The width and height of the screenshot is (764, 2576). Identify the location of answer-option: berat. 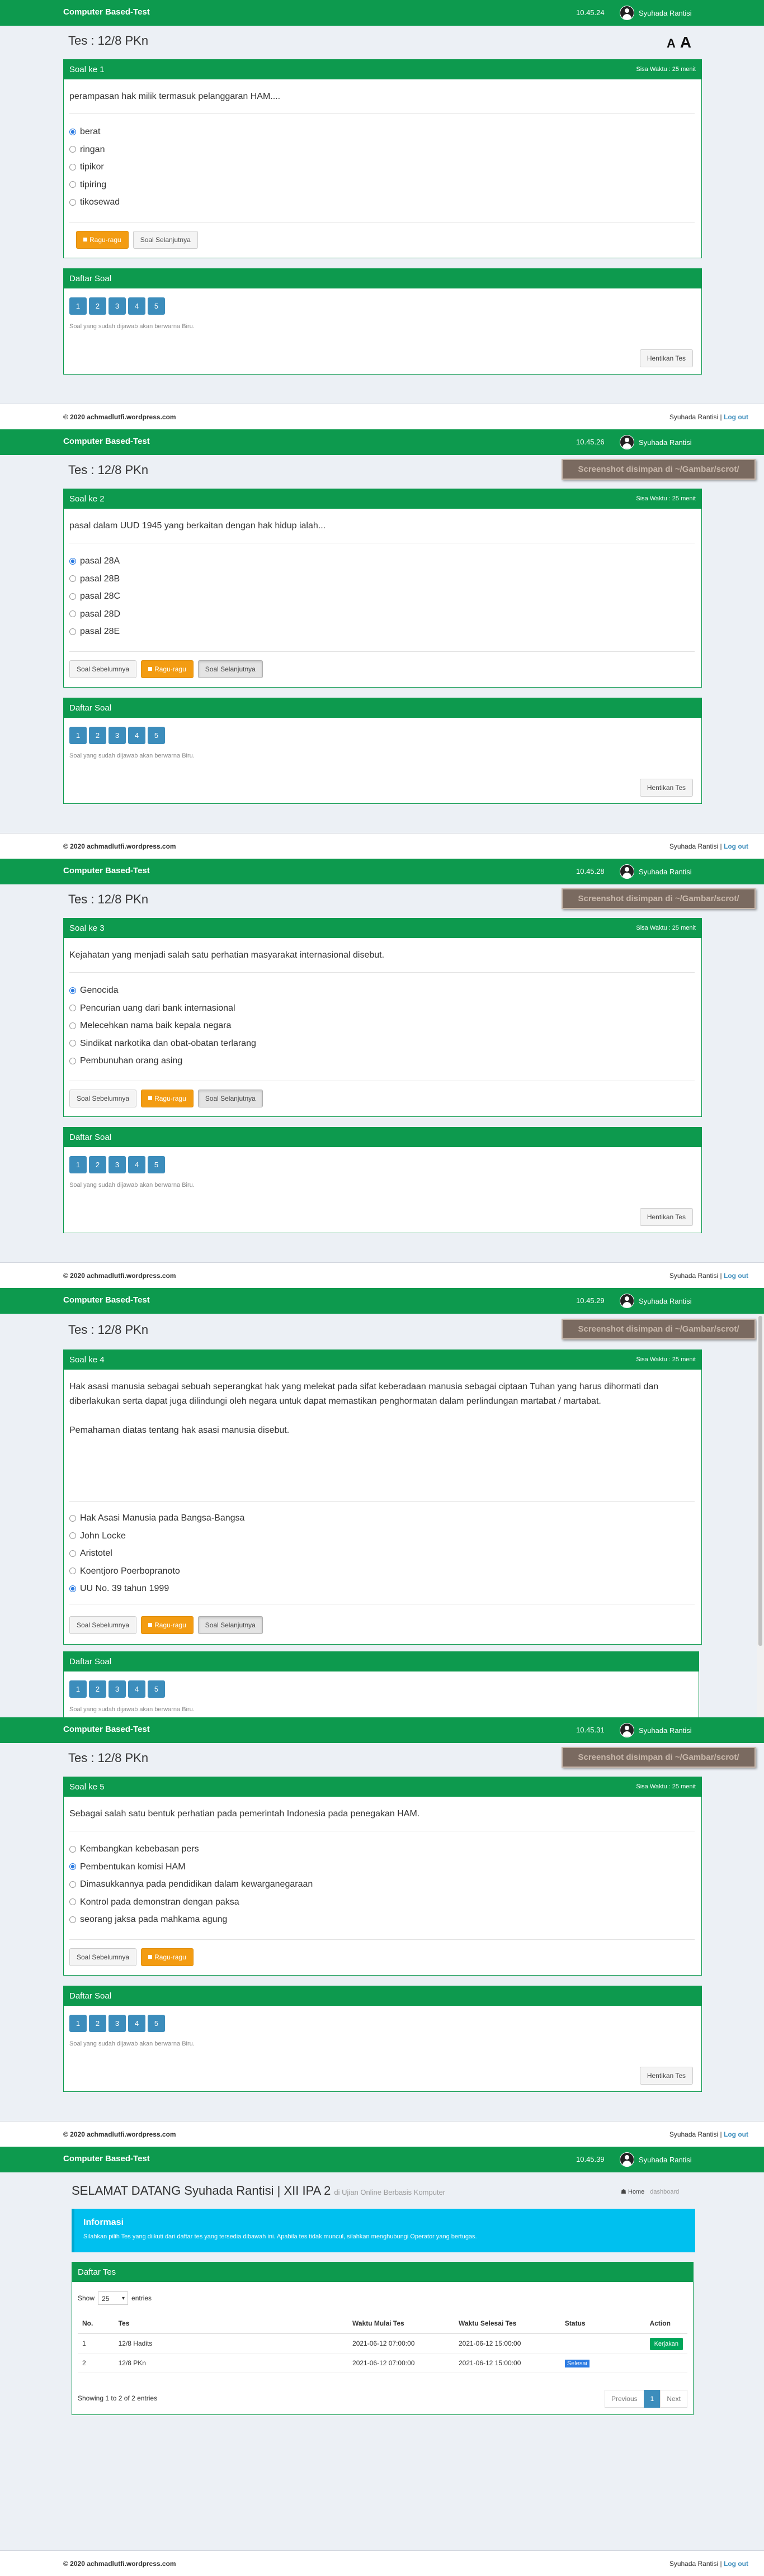
(94, 132).